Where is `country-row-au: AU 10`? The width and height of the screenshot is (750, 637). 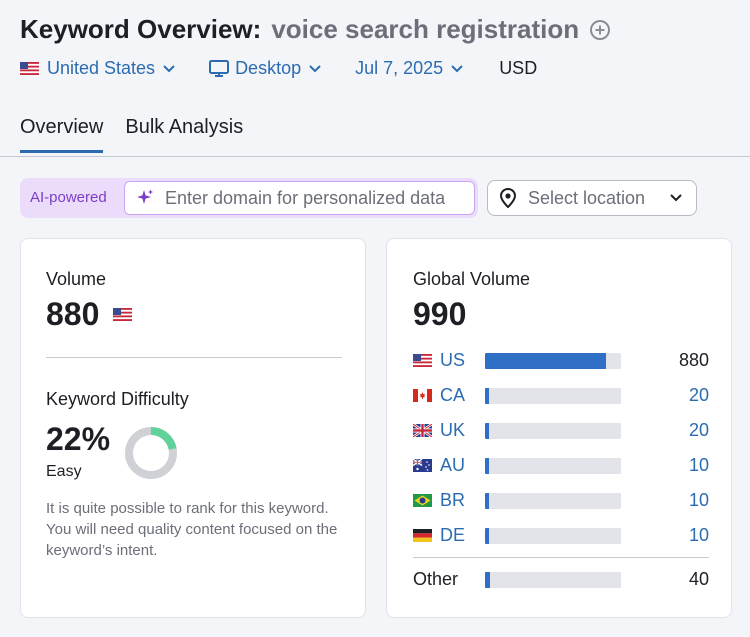 country-row-au: AU 10 is located at coordinates (561, 466).